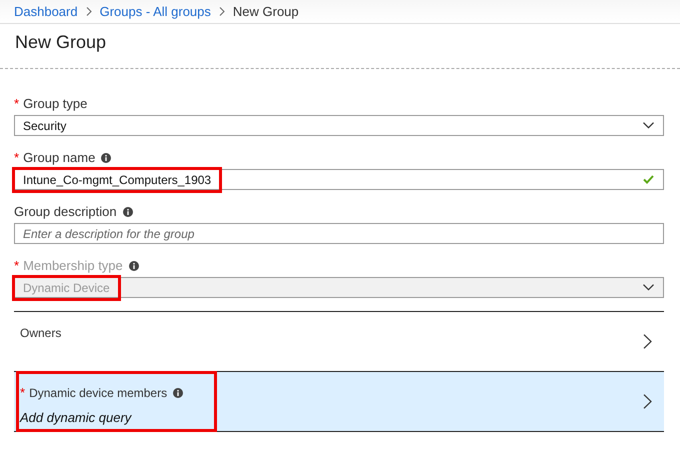  I want to click on field-label: Group type, so click(55, 103).